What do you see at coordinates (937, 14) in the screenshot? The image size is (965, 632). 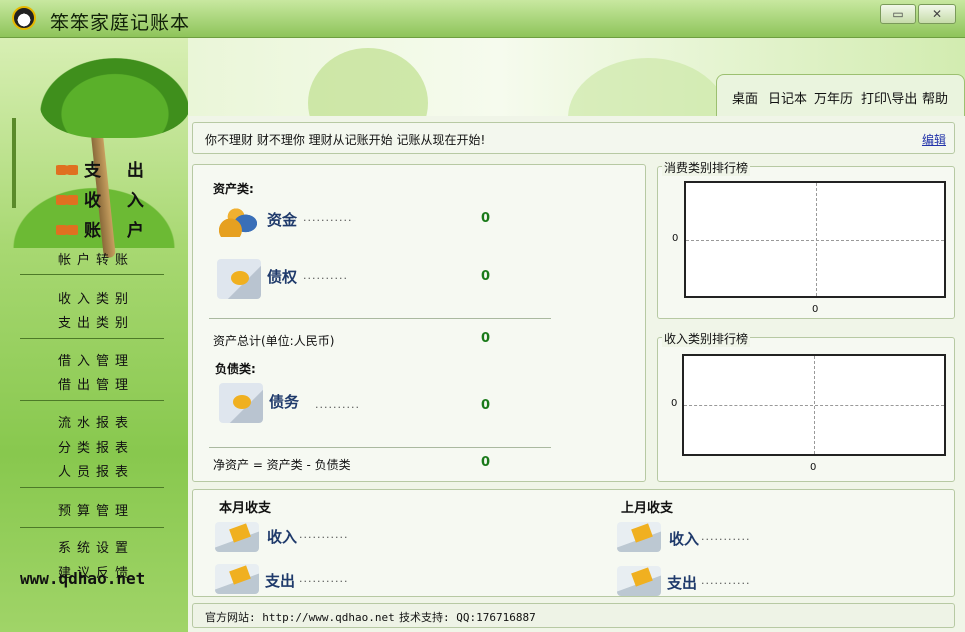 I see `close-button: ✕` at bounding box center [937, 14].